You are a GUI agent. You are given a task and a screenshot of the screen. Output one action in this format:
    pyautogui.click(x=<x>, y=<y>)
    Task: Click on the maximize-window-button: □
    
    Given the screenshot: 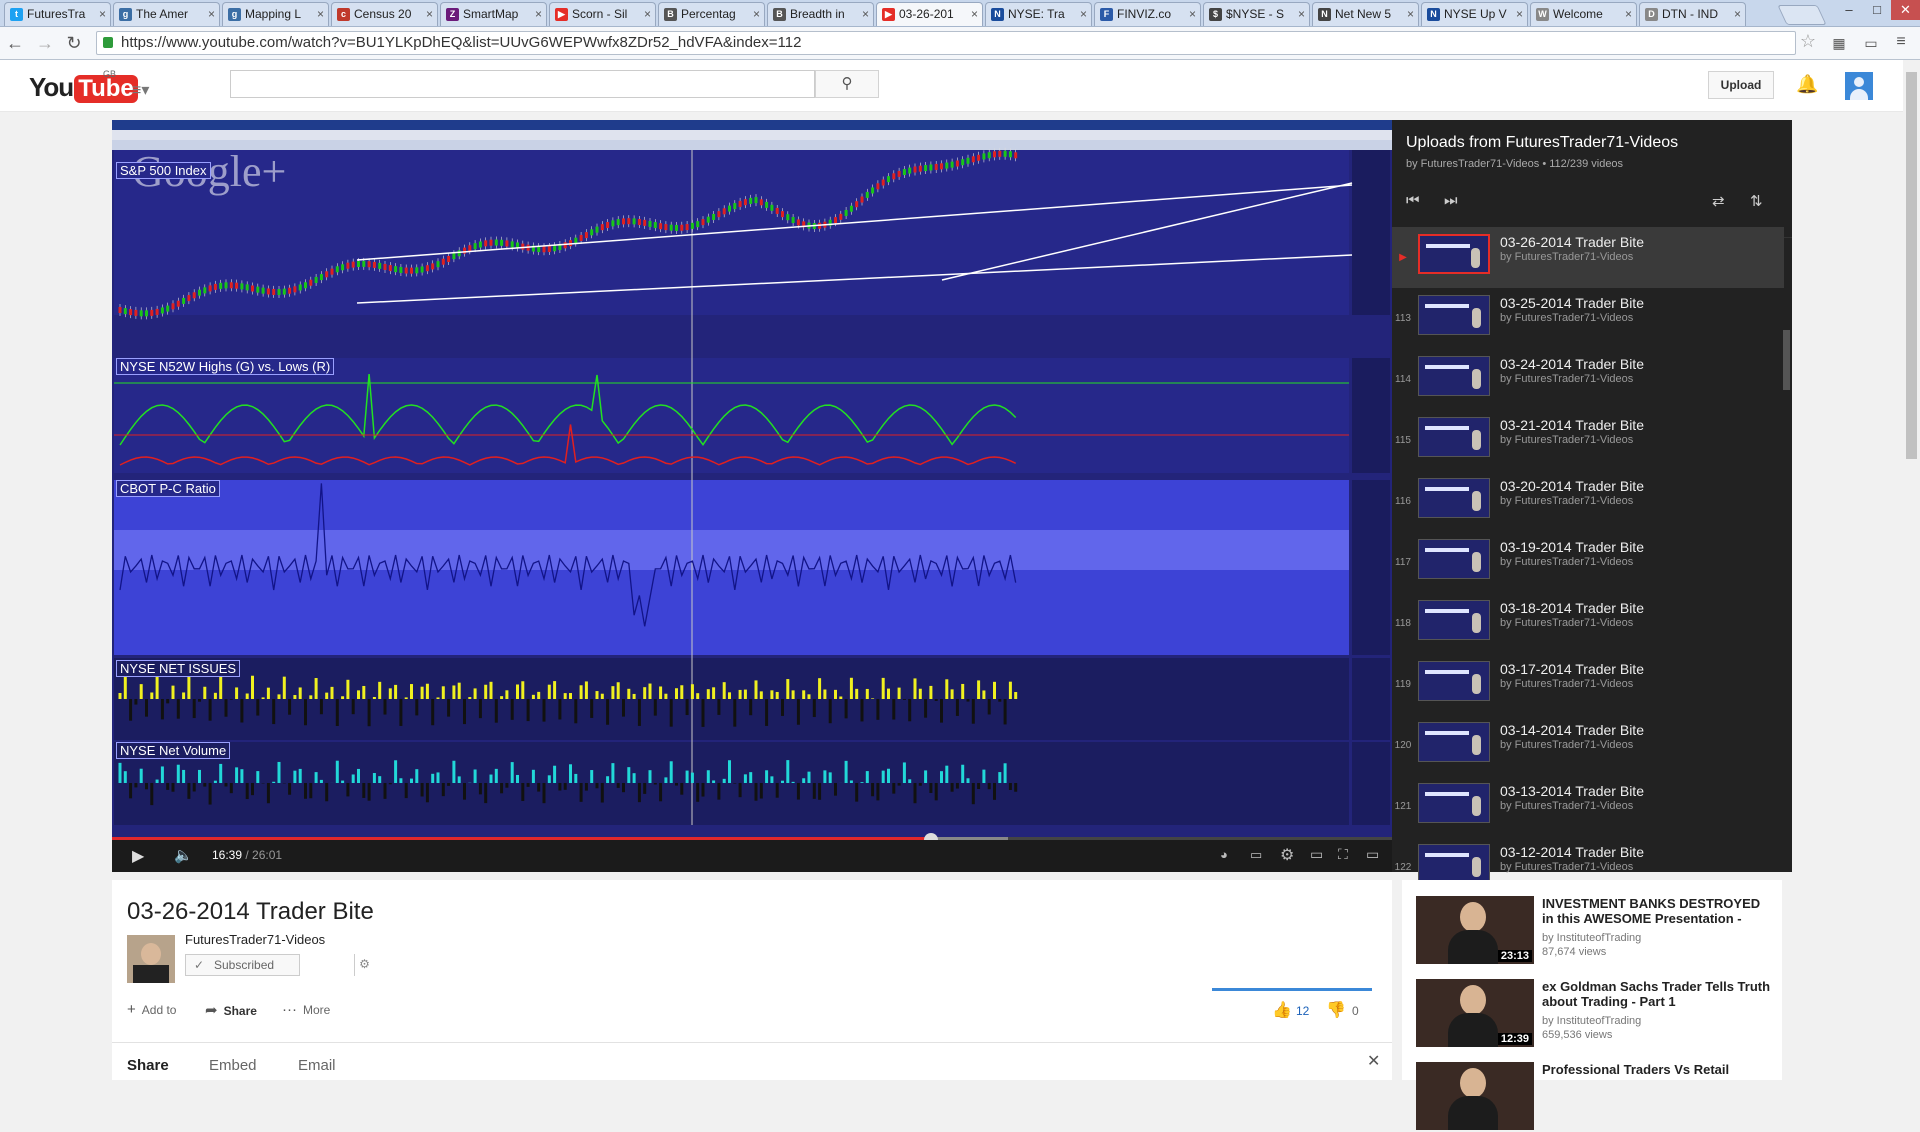 What is the action you would take?
    pyautogui.click(x=1877, y=10)
    